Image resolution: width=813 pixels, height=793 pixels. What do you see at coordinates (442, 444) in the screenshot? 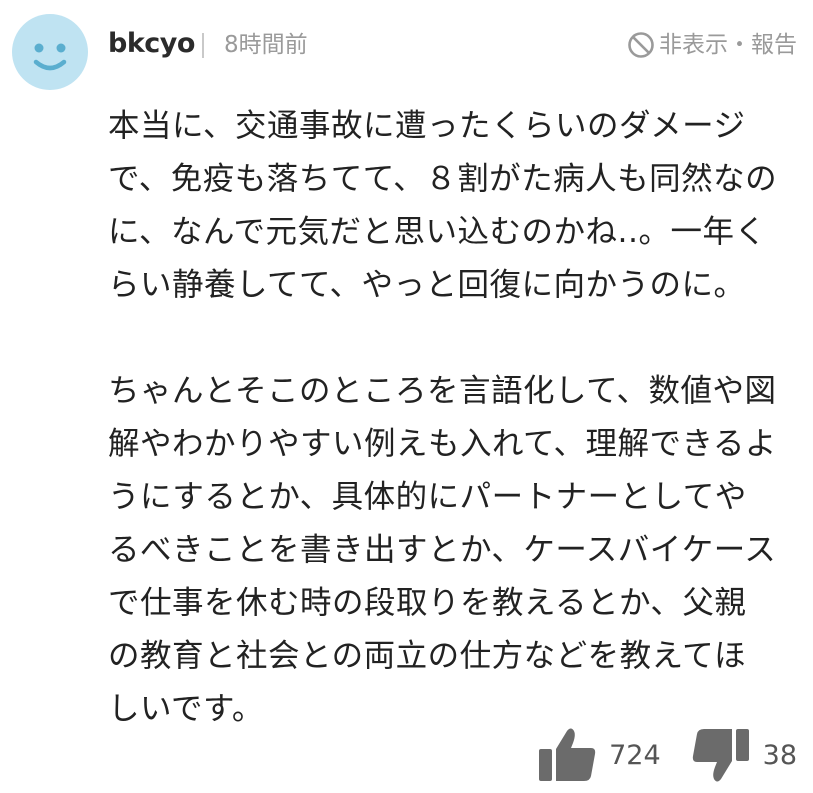
I see `comment-line: 解やわかりやすい例えも入れて、理解できるよ` at bounding box center [442, 444].